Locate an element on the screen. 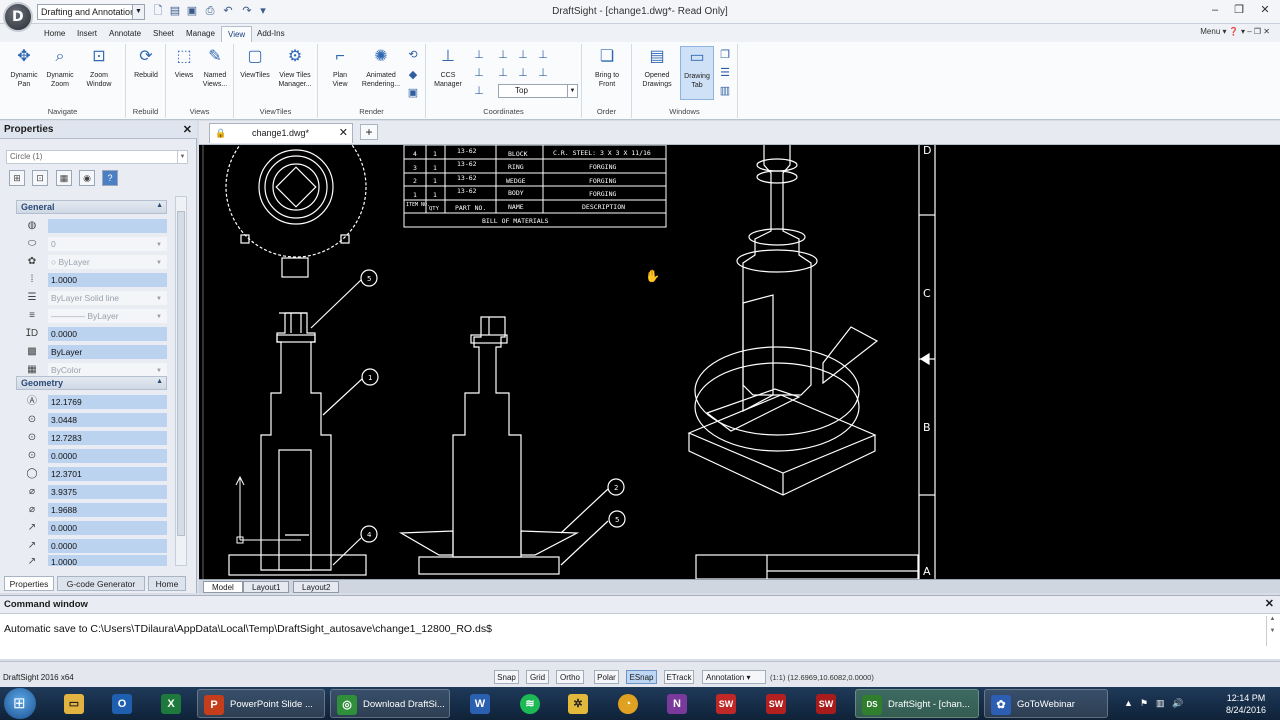  ccs-x-icon: ⊥ is located at coordinates (523, 55).